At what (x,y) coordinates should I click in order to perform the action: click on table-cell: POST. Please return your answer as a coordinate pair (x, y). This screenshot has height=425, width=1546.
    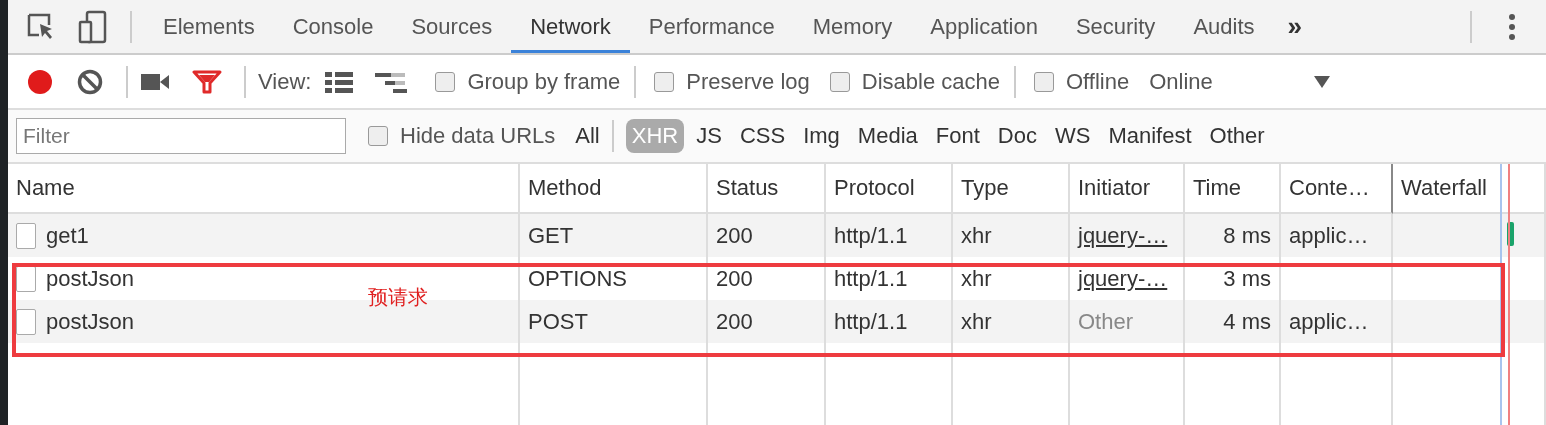
    Looking at the image, I should click on (558, 321).